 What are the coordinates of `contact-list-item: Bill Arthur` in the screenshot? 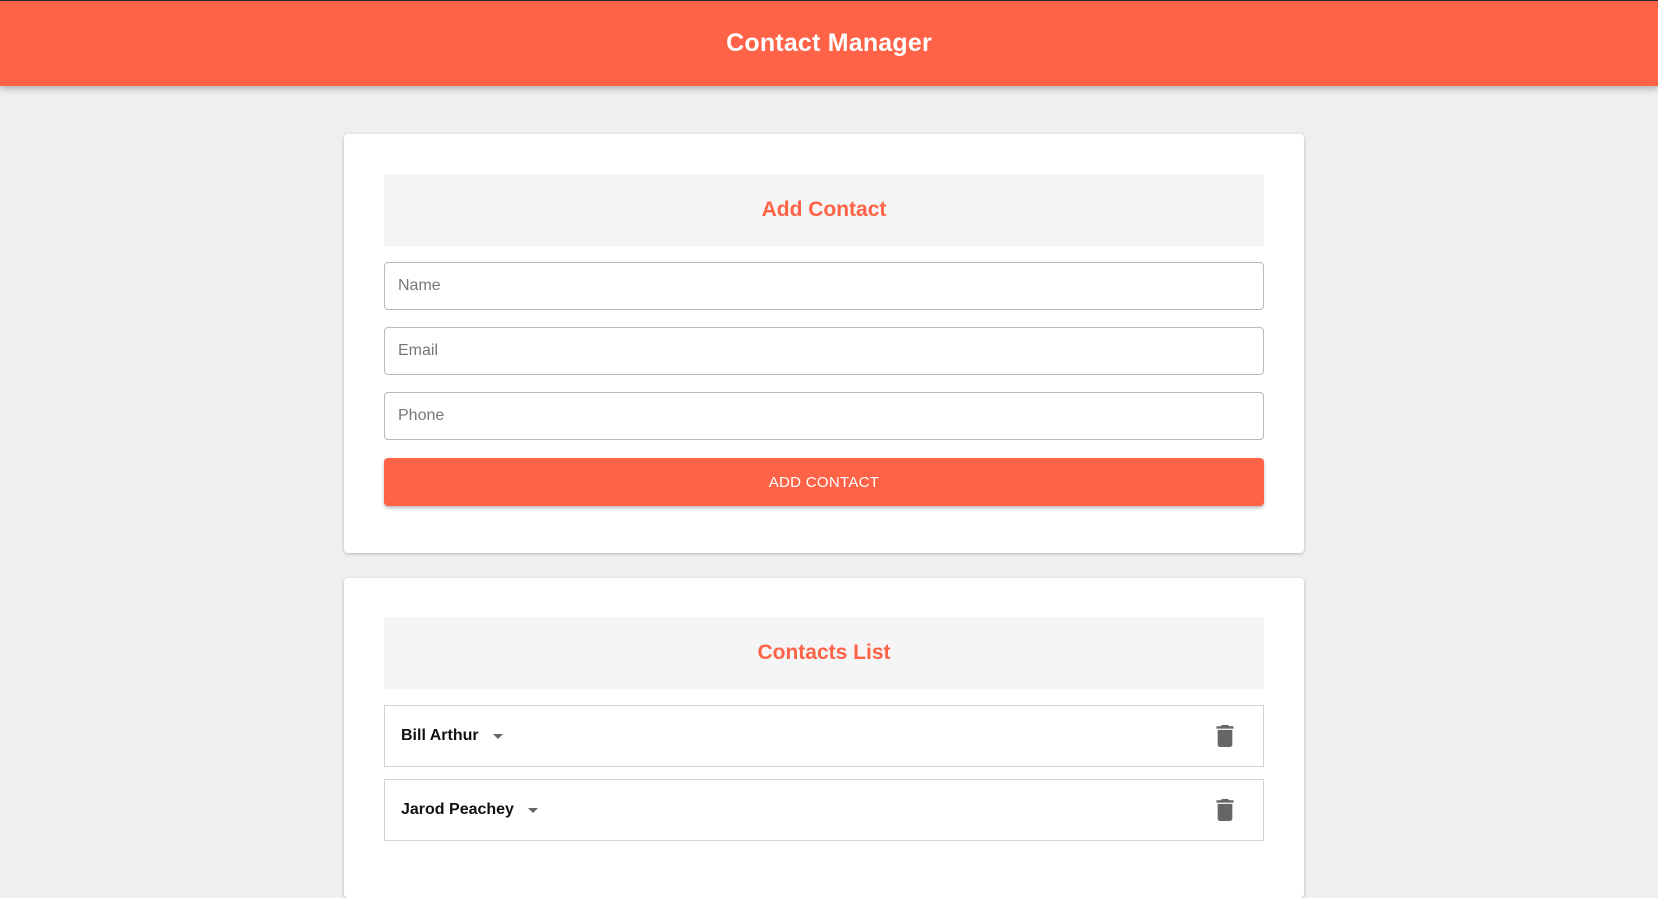 It's located at (824, 736).